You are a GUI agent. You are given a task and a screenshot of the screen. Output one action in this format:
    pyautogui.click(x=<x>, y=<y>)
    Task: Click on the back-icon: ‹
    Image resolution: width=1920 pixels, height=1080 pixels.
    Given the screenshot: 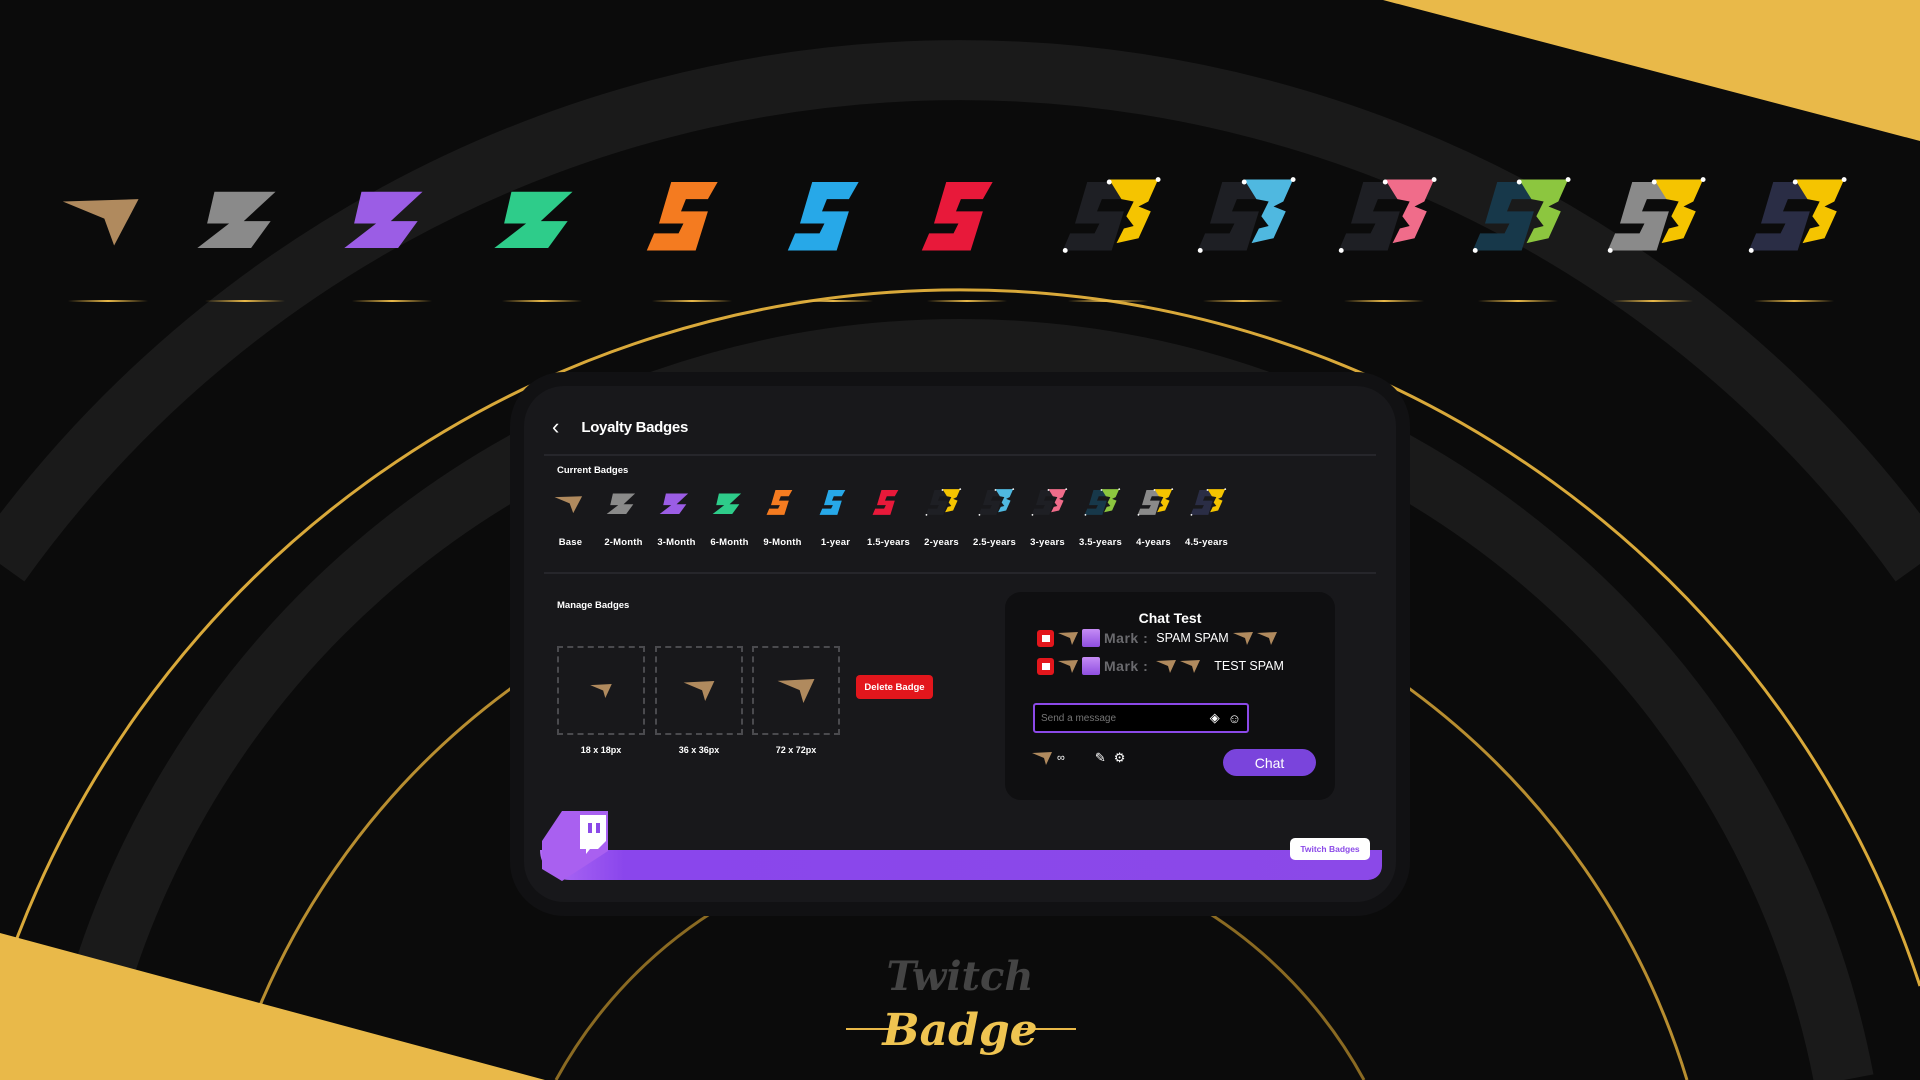 What is the action you would take?
    pyautogui.click(x=555, y=427)
    